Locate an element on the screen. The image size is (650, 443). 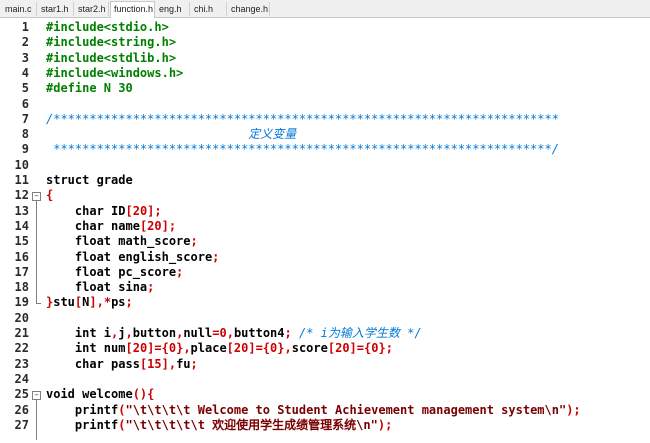
code-line: 18 float sina; is located at coordinates (325, 287).